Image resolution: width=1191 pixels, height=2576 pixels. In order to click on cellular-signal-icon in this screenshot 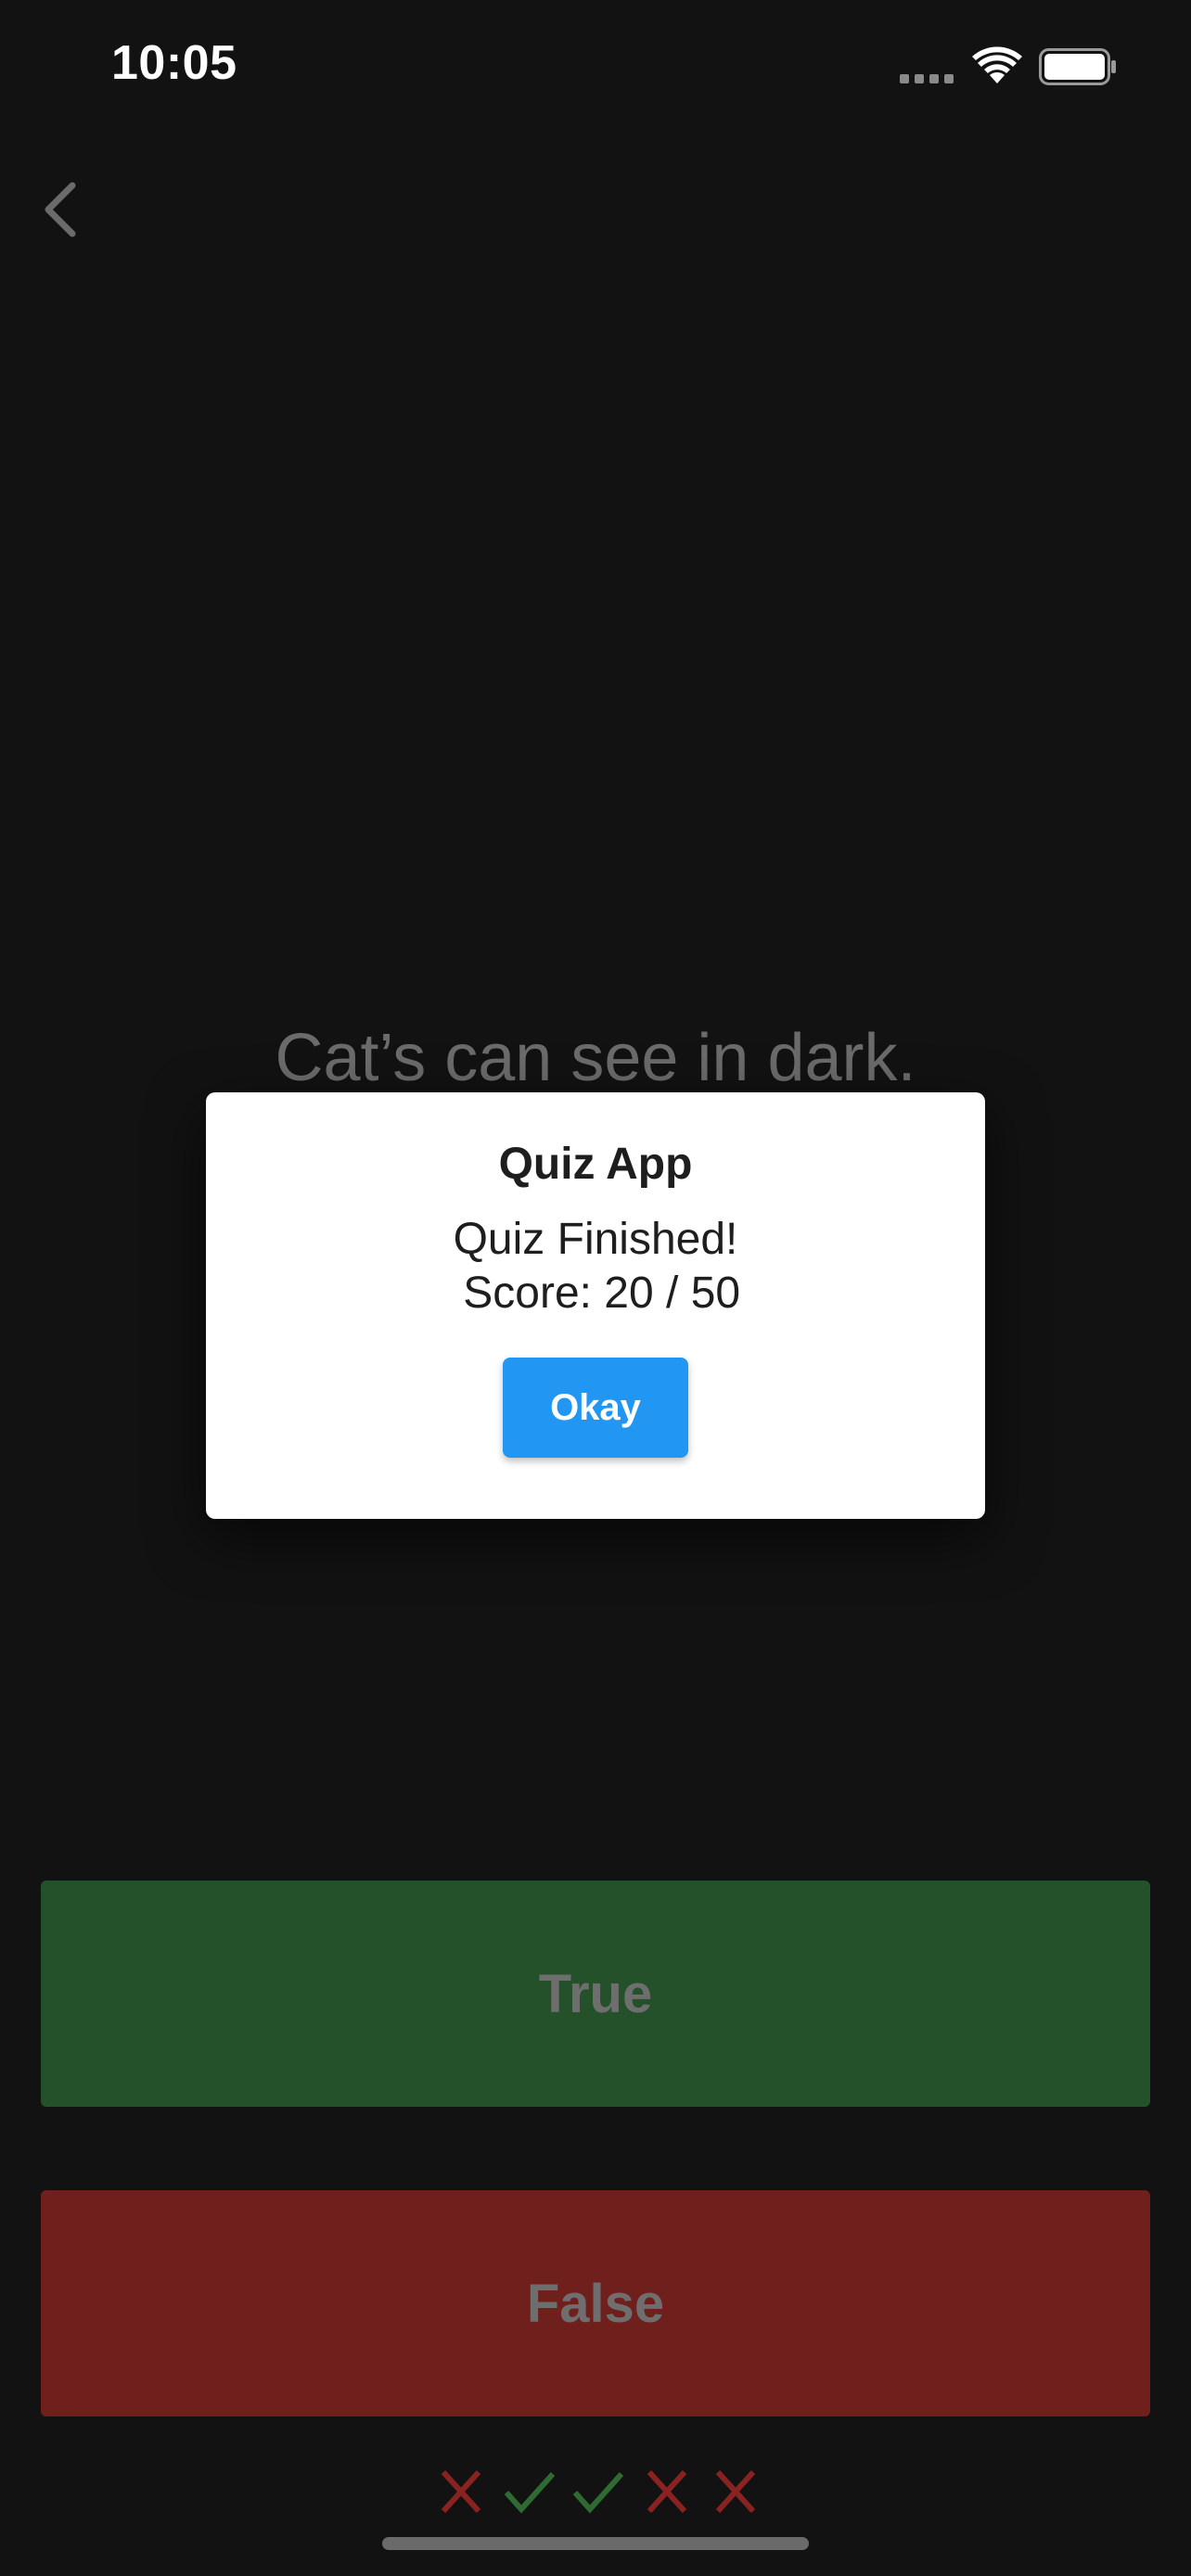, I will do `click(929, 79)`.